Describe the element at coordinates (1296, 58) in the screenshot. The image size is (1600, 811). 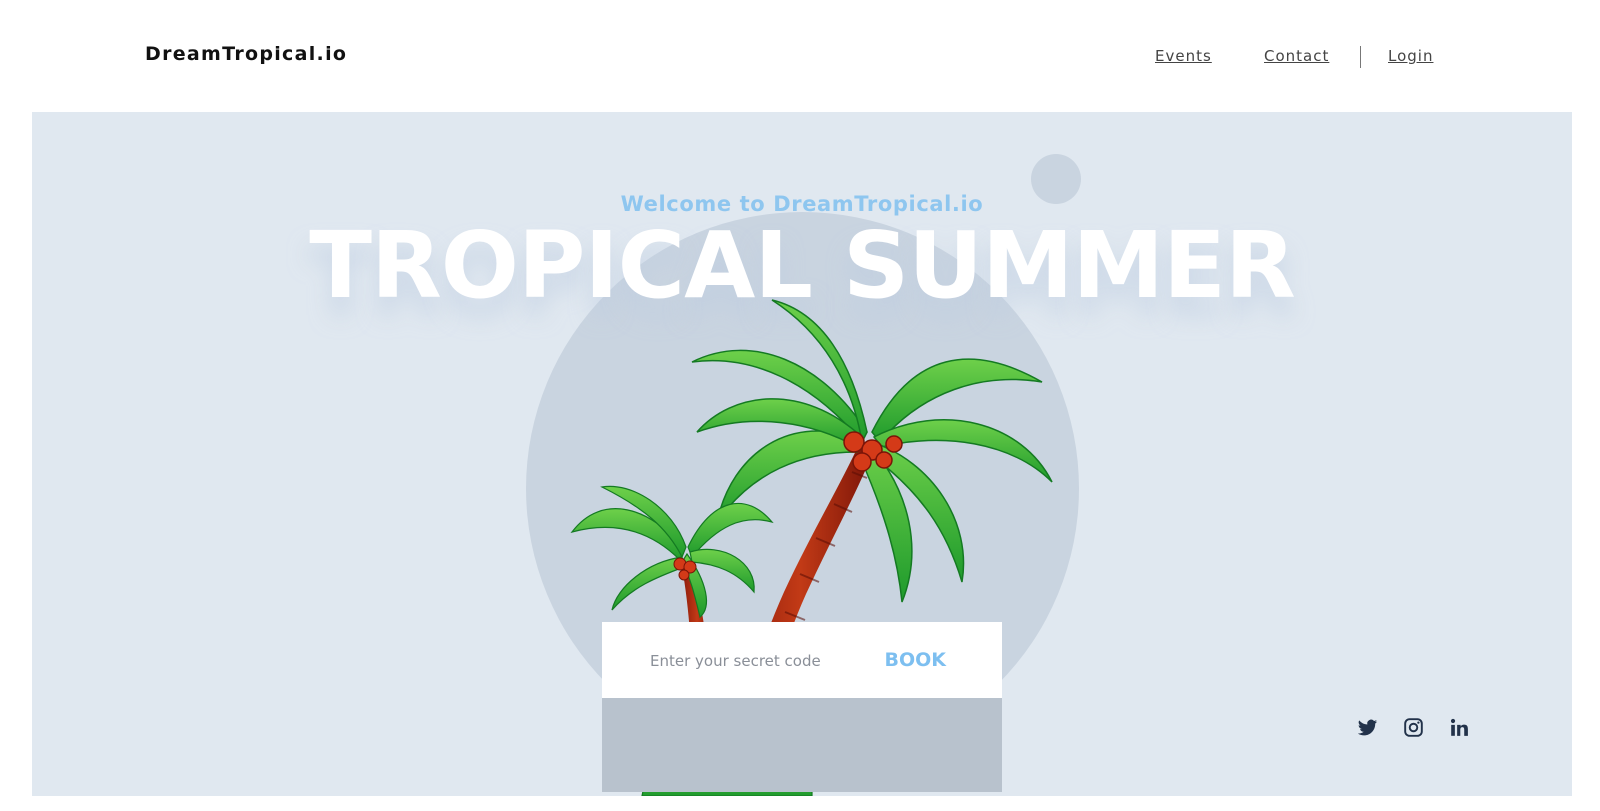
I see `nav-link-contact: Contact` at that location.